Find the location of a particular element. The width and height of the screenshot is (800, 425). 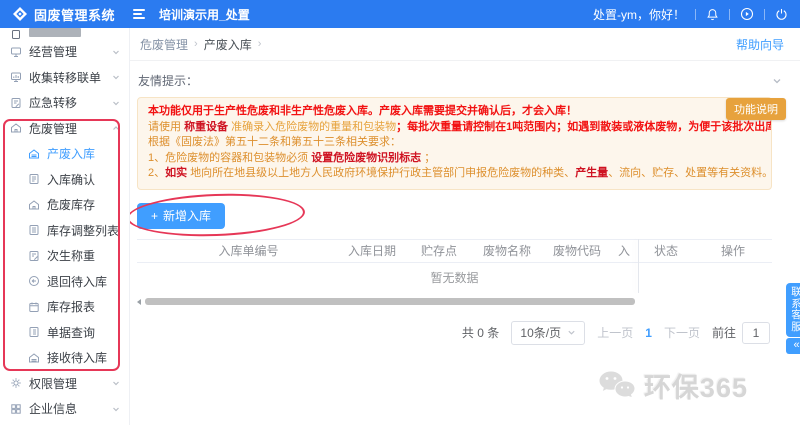

fixed-column-divider is located at coordinates (638, 265).